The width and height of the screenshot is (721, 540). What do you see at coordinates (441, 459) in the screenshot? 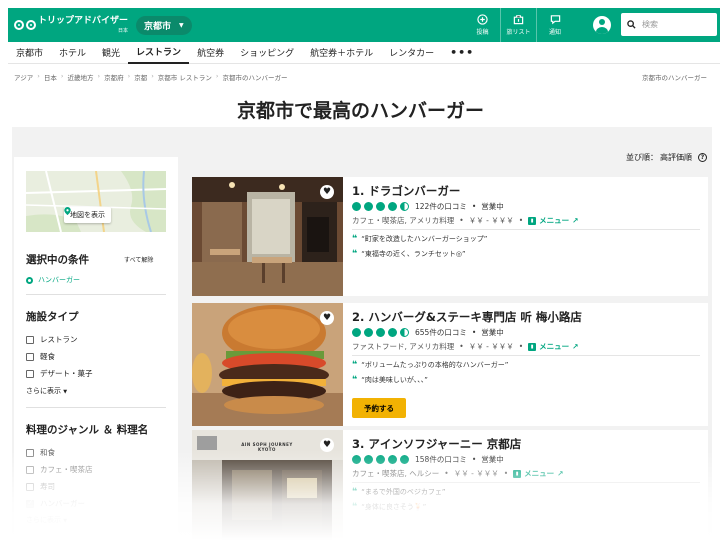
I see `review-count: 158件の口コミ` at bounding box center [441, 459].